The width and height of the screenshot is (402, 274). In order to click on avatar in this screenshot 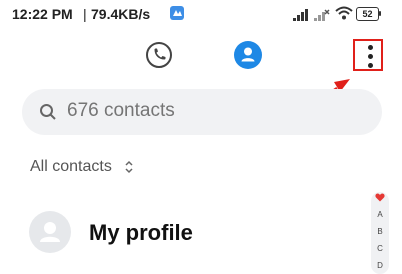, I will do `click(50, 232)`.